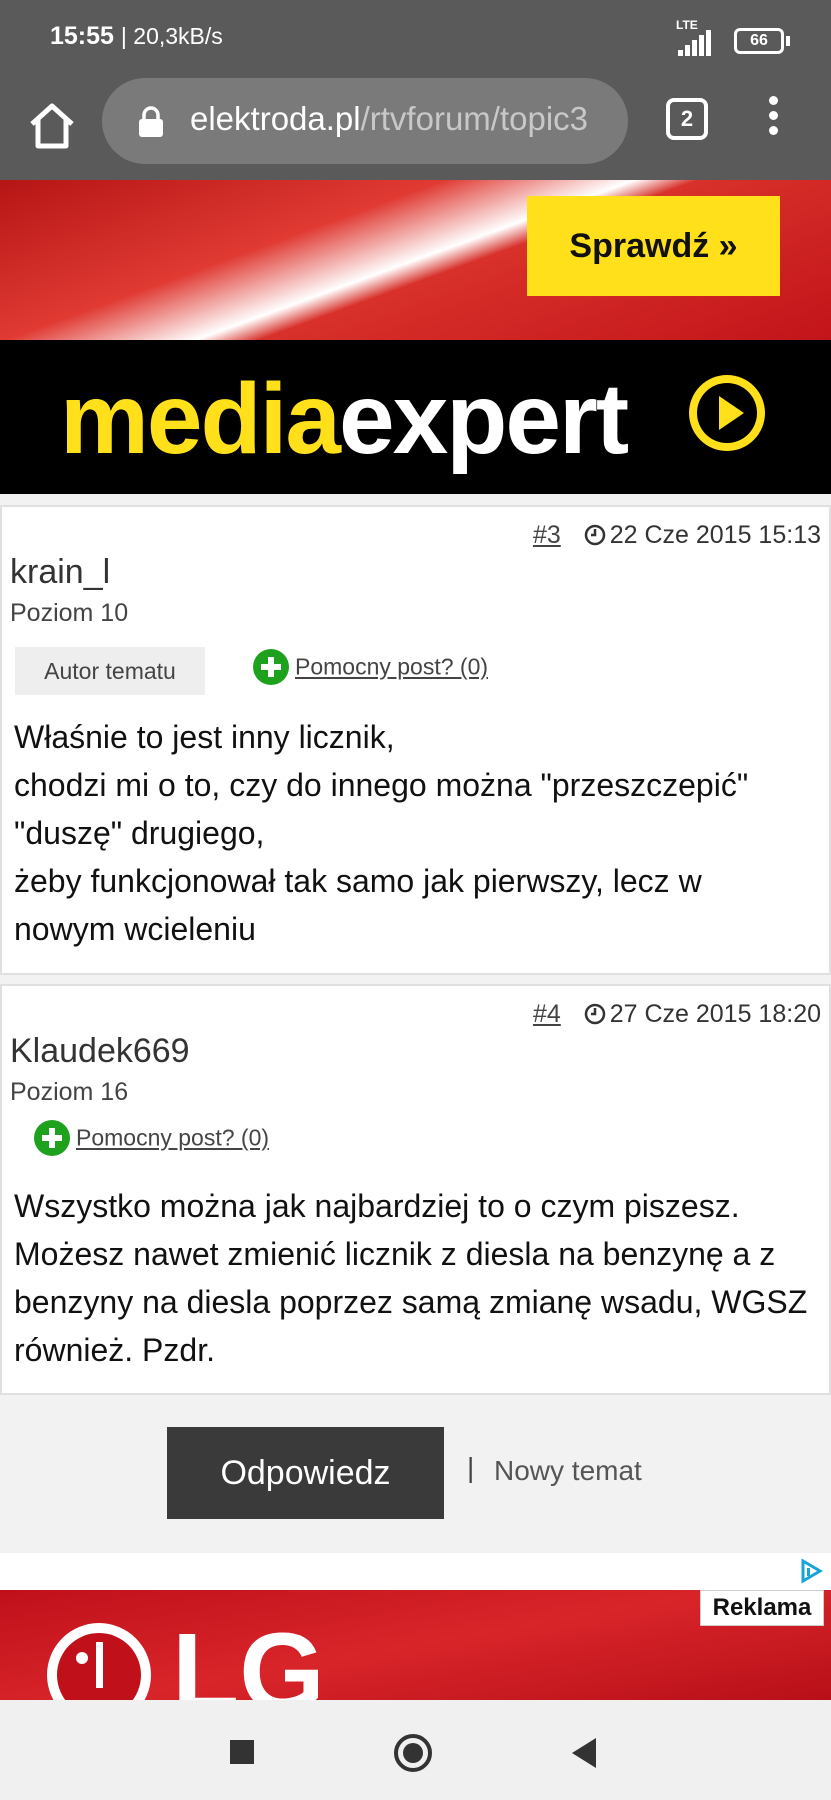  Describe the element at coordinates (715, 1014) in the screenshot. I see `post-date: 27 Cze 2015 18:20` at that location.